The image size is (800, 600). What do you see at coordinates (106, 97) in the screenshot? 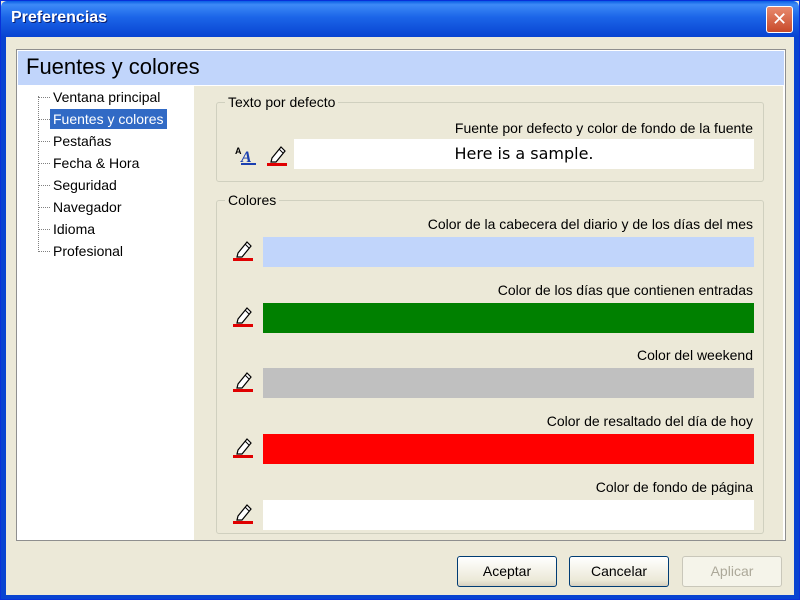
I see `tree-item-ventana-principal: Ventana principal` at bounding box center [106, 97].